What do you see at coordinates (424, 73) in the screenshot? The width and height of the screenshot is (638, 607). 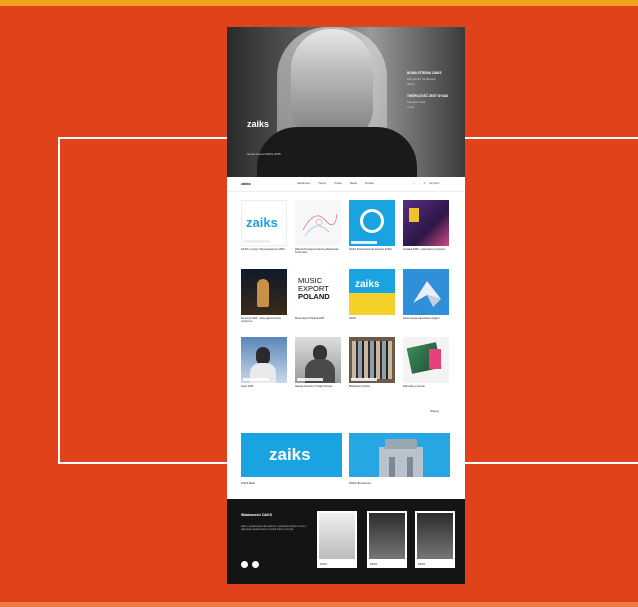 I see `hero-side-heading-1: NOWA STRONA ZAIKS` at bounding box center [424, 73].